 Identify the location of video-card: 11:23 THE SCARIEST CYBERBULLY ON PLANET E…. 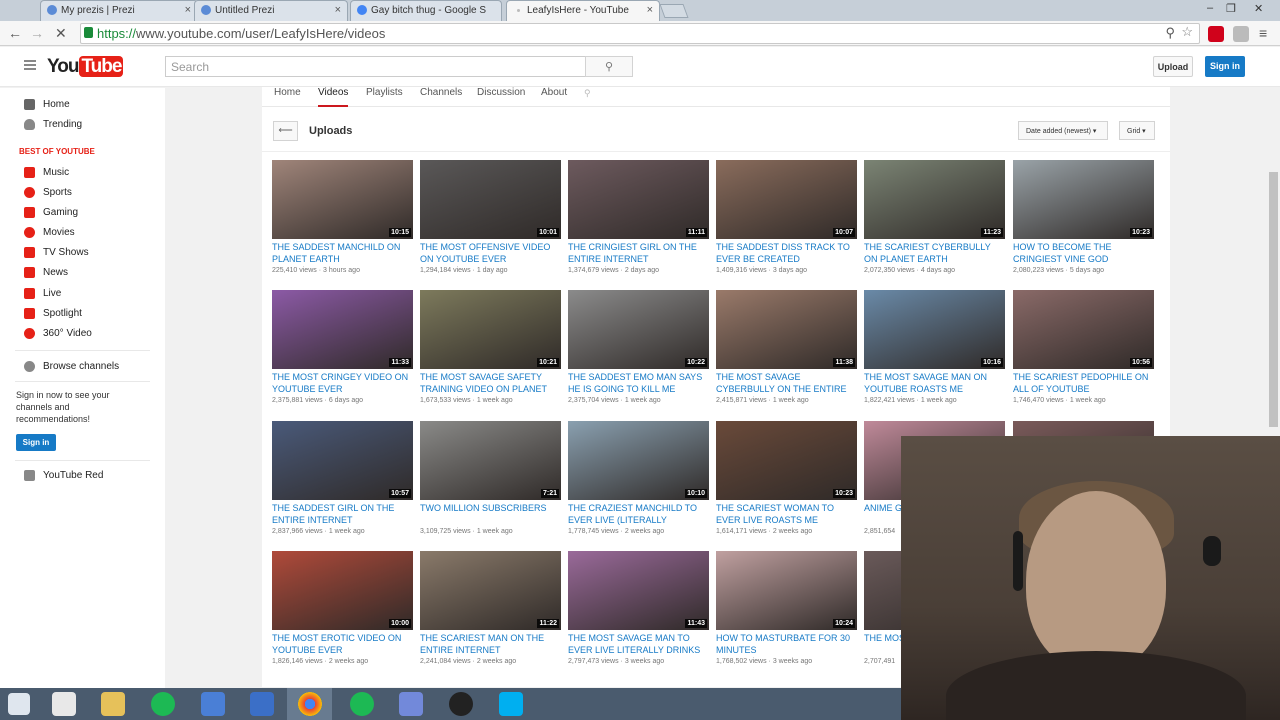
(935, 222).